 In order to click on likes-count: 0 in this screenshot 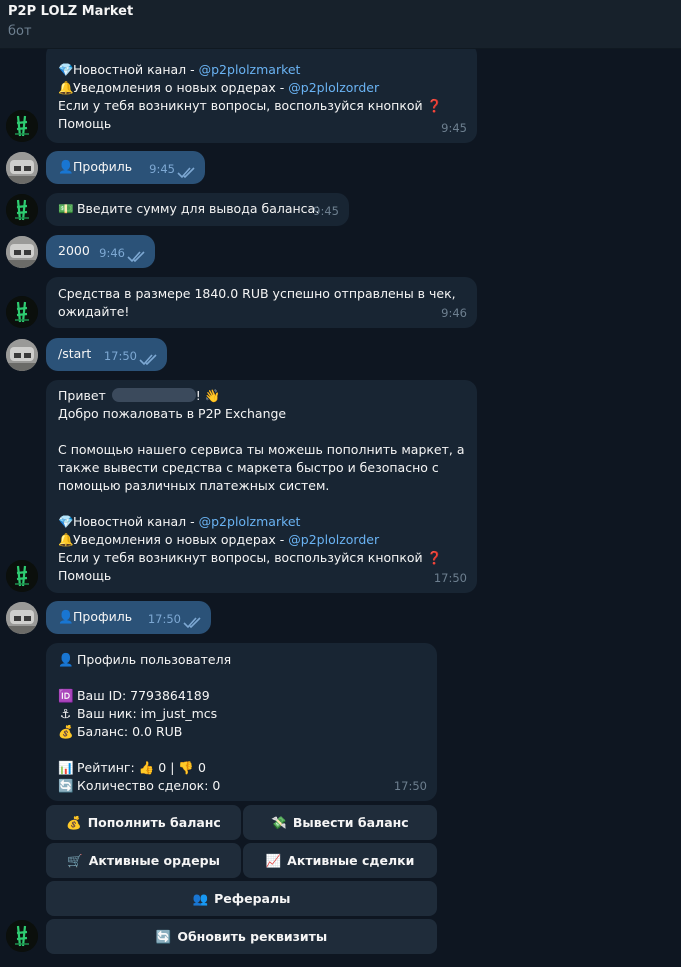, I will do `click(162, 767)`.